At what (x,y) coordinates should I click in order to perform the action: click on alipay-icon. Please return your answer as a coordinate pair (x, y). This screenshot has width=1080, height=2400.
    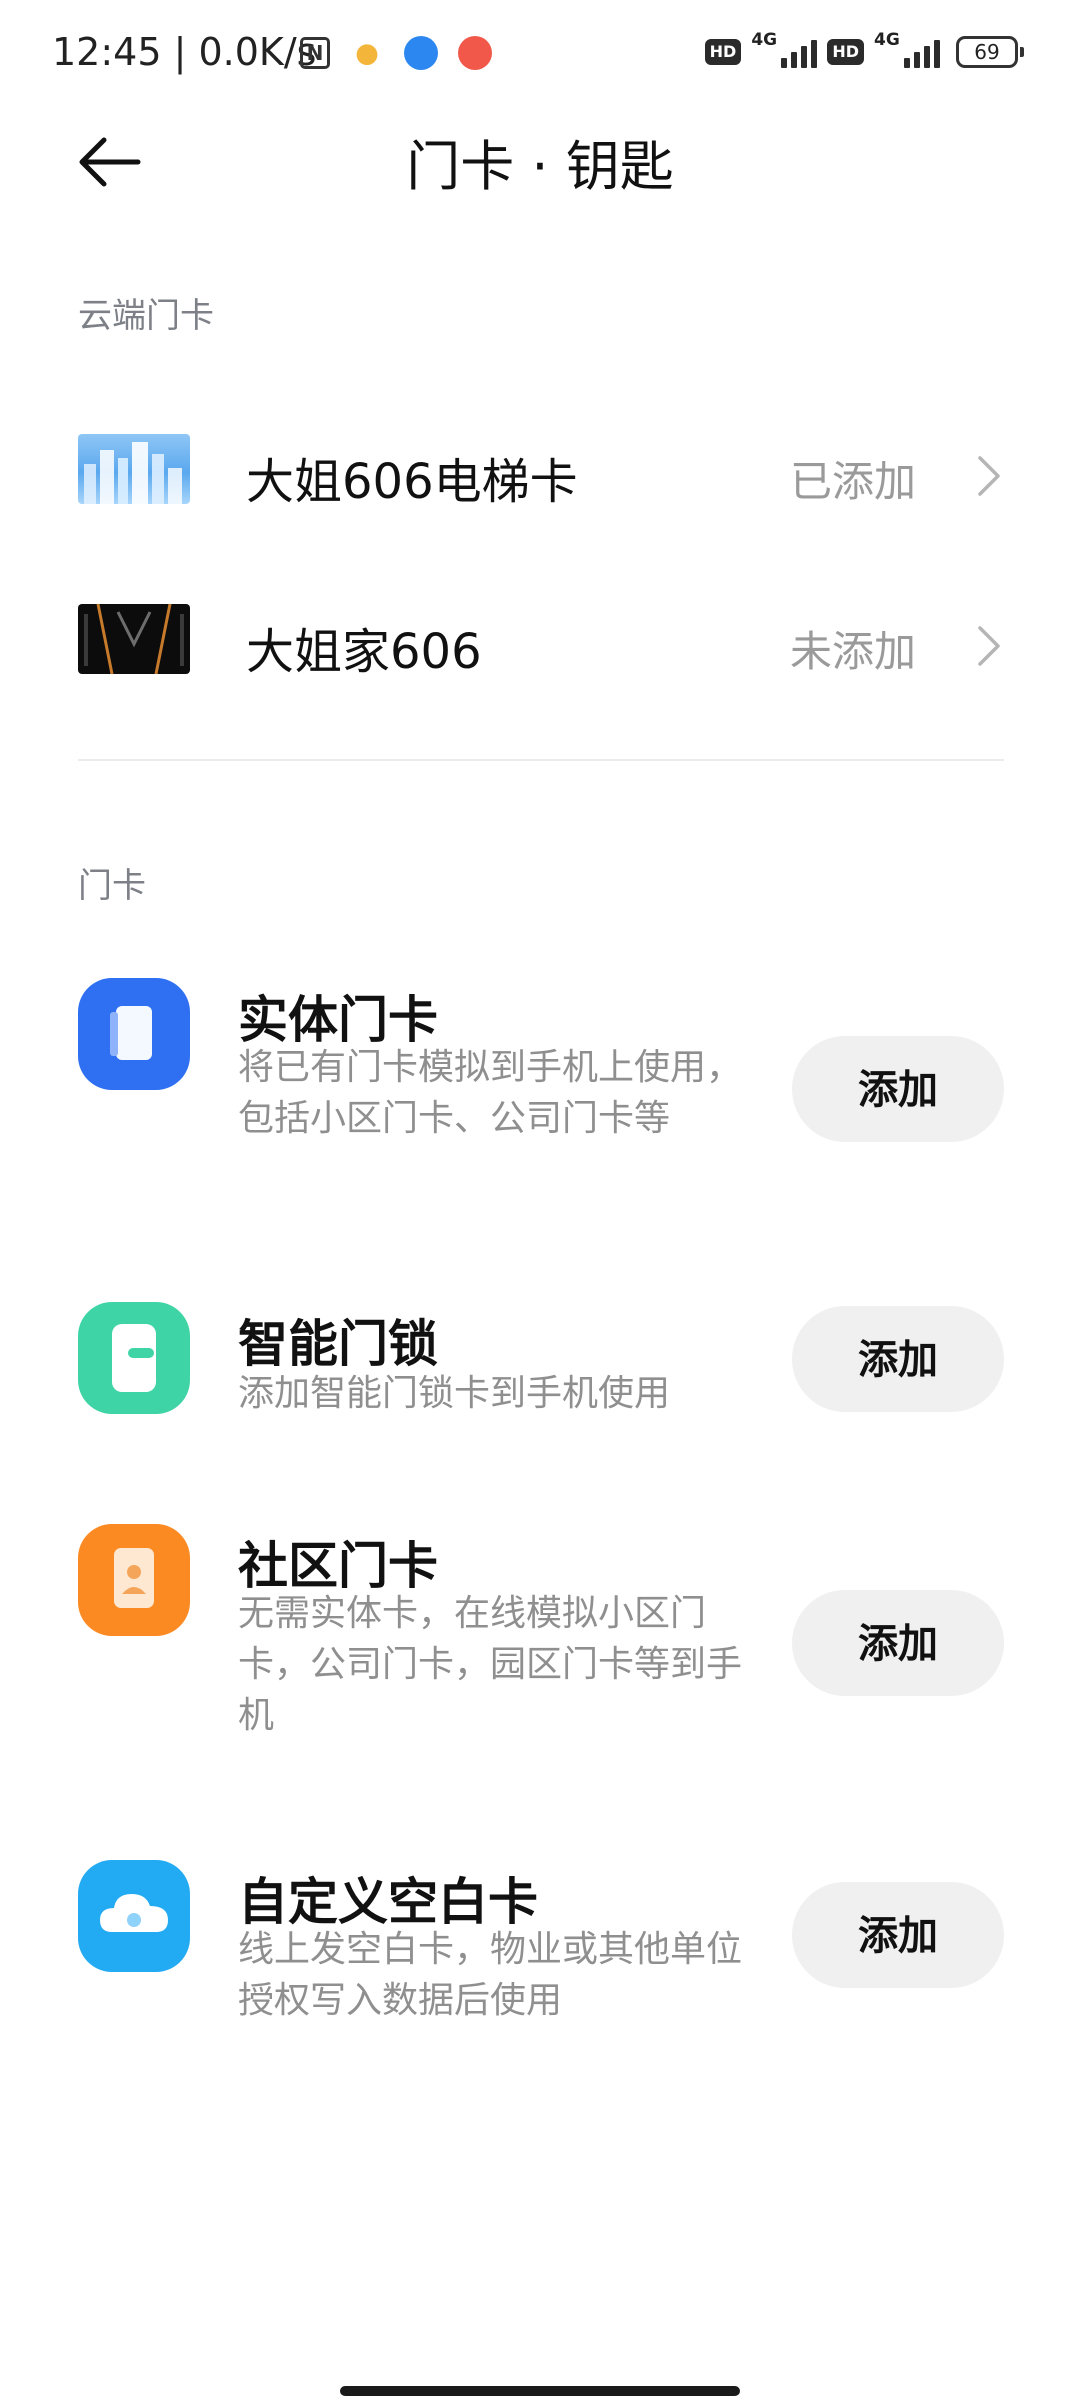
    Looking at the image, I should click on (421, 53).